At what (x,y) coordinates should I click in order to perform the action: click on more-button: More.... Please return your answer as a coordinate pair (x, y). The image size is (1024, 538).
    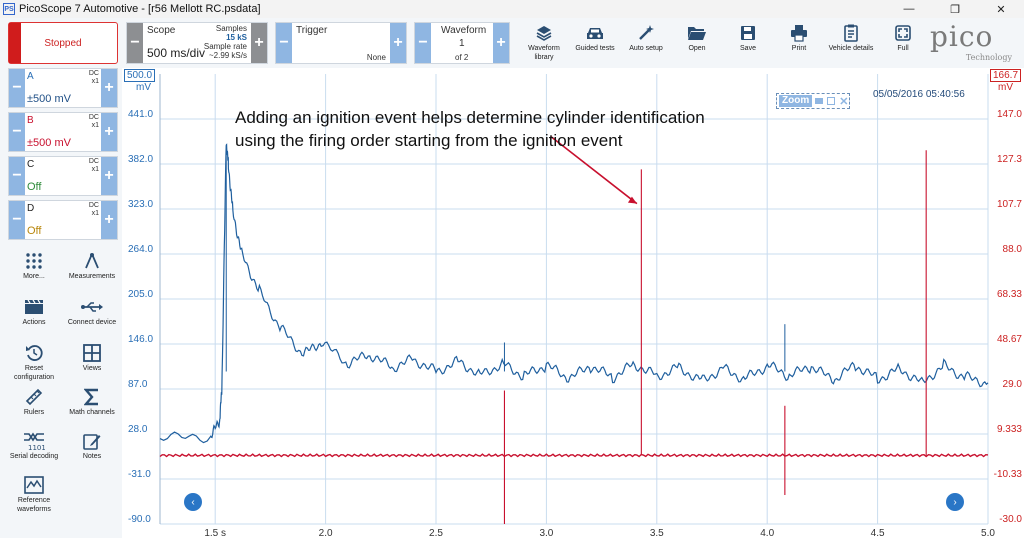
    Looking at the image, I should click on (34, 265).